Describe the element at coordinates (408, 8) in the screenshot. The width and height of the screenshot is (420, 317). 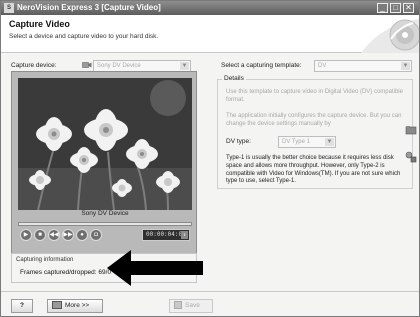
I see `close-button: ✕` at that location.